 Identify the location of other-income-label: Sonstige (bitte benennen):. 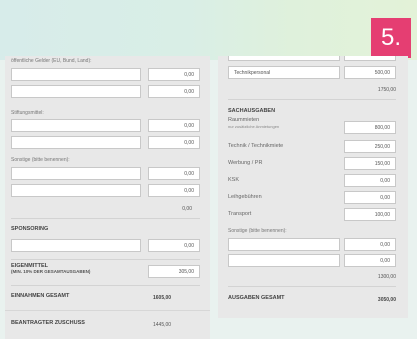
(40, 160).